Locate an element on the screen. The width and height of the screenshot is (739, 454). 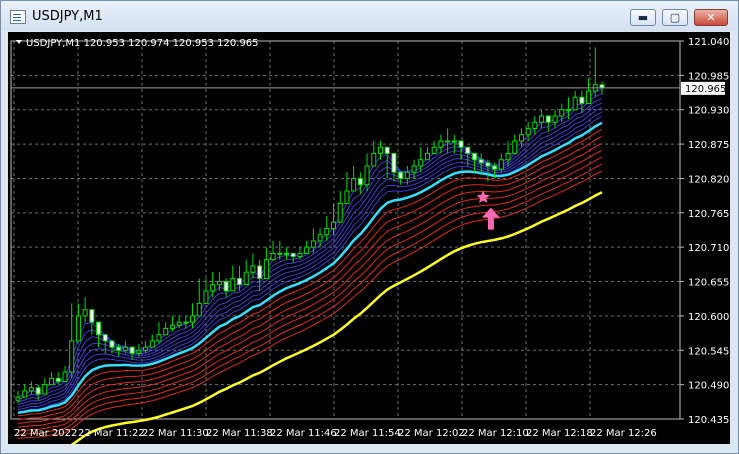
minimize-button: ▬ is located at coordinates (643, 17).